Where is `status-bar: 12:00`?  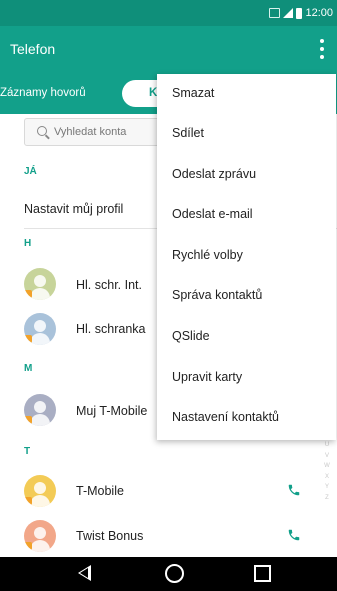
status-bar: 12:00 is located at coordinates (168, 13).